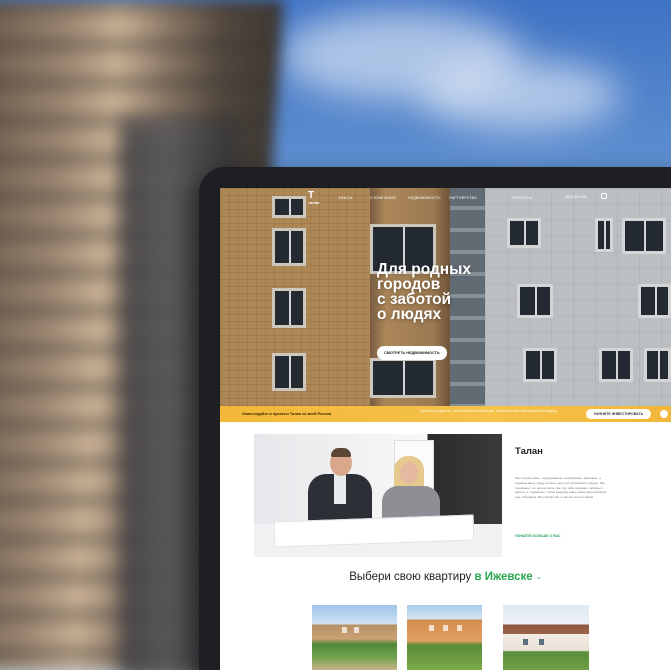  What do you see at coordinates (383, 198) in the screenshot?
I see `nav-item-about: О КОМПАНИИ` at bounding box center [383, 198].